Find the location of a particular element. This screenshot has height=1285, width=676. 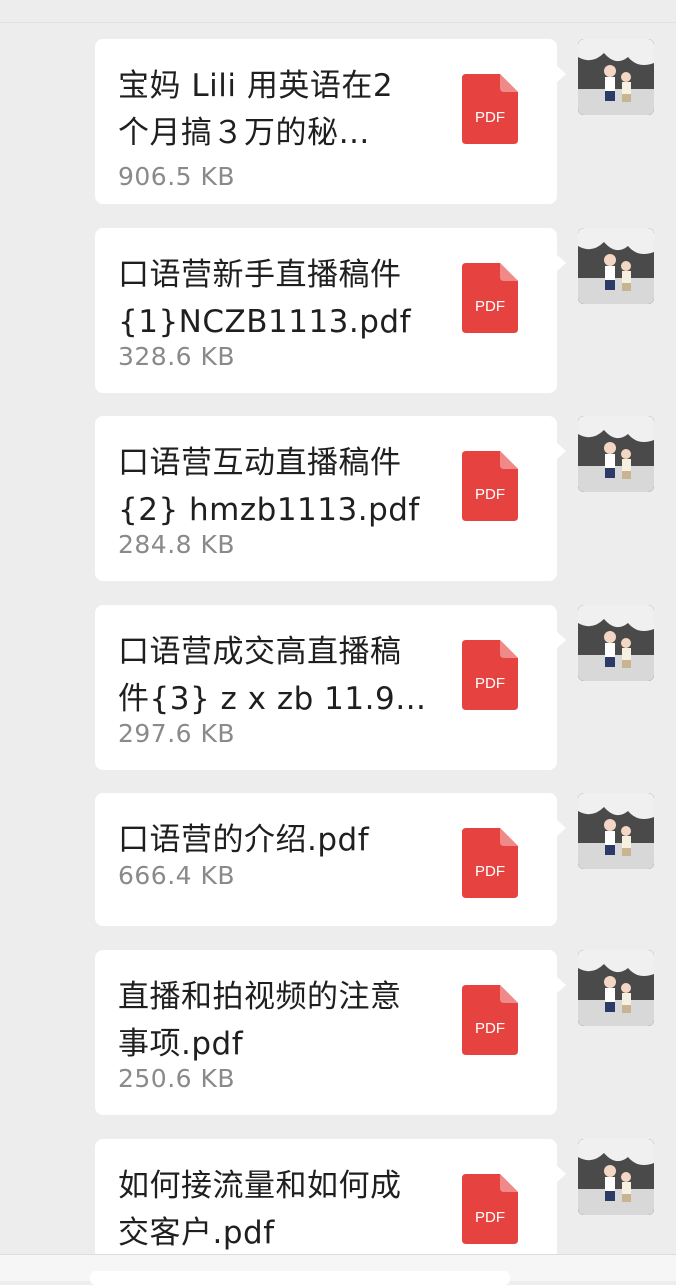

file-size: 284.8 KB is located at coordinates (177, 544).